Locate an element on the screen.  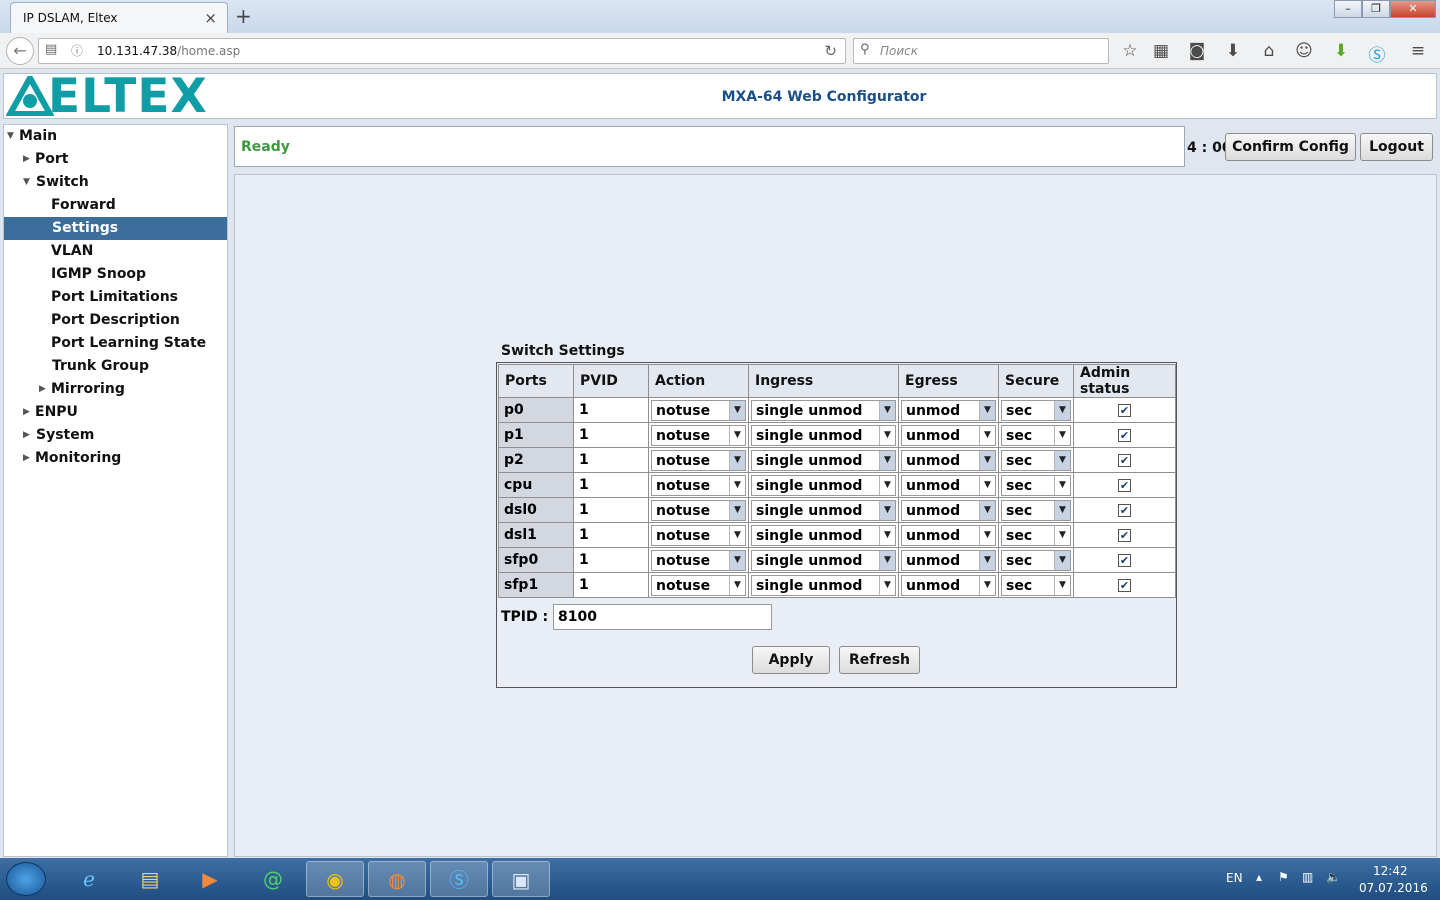
sidebar-item-mirroring: ▶ Mirroring is located at coordinates (115, 389).